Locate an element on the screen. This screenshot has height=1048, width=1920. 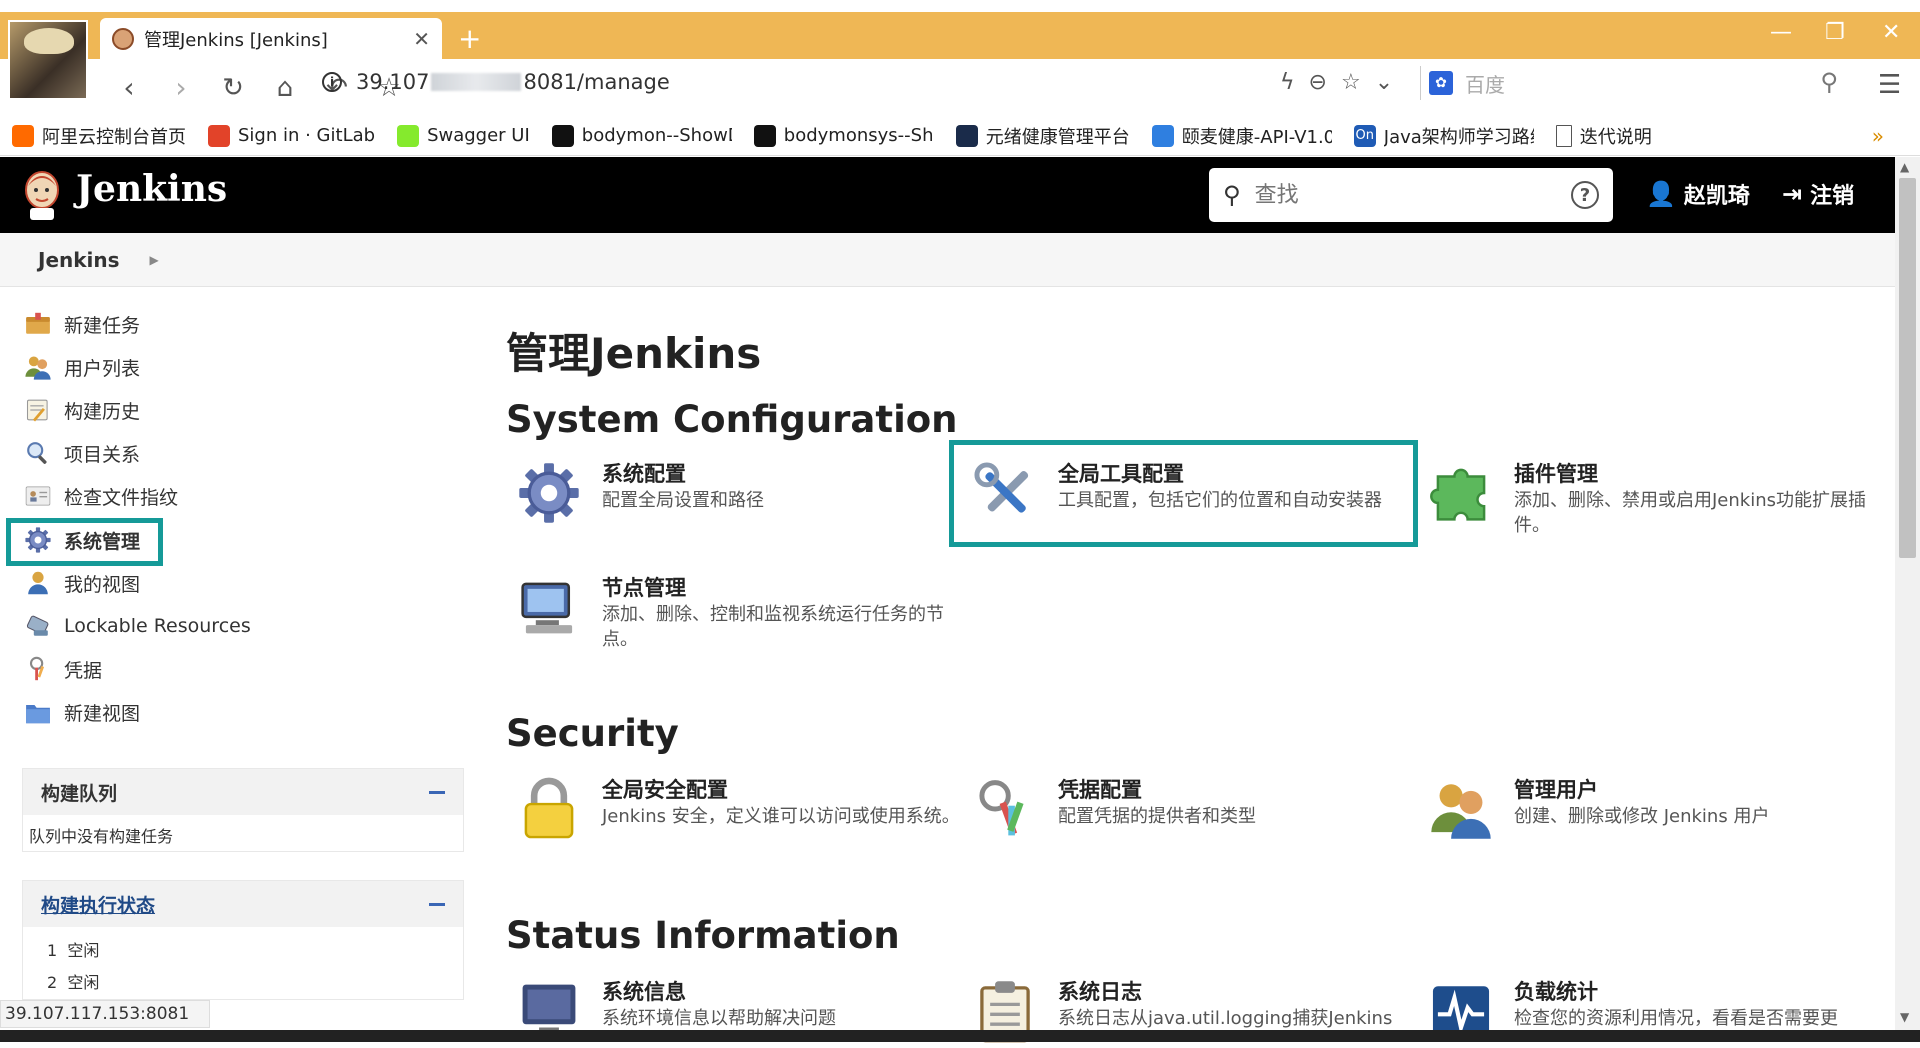
favorite-icon: ☆ is located at coordinates (1351, 82).